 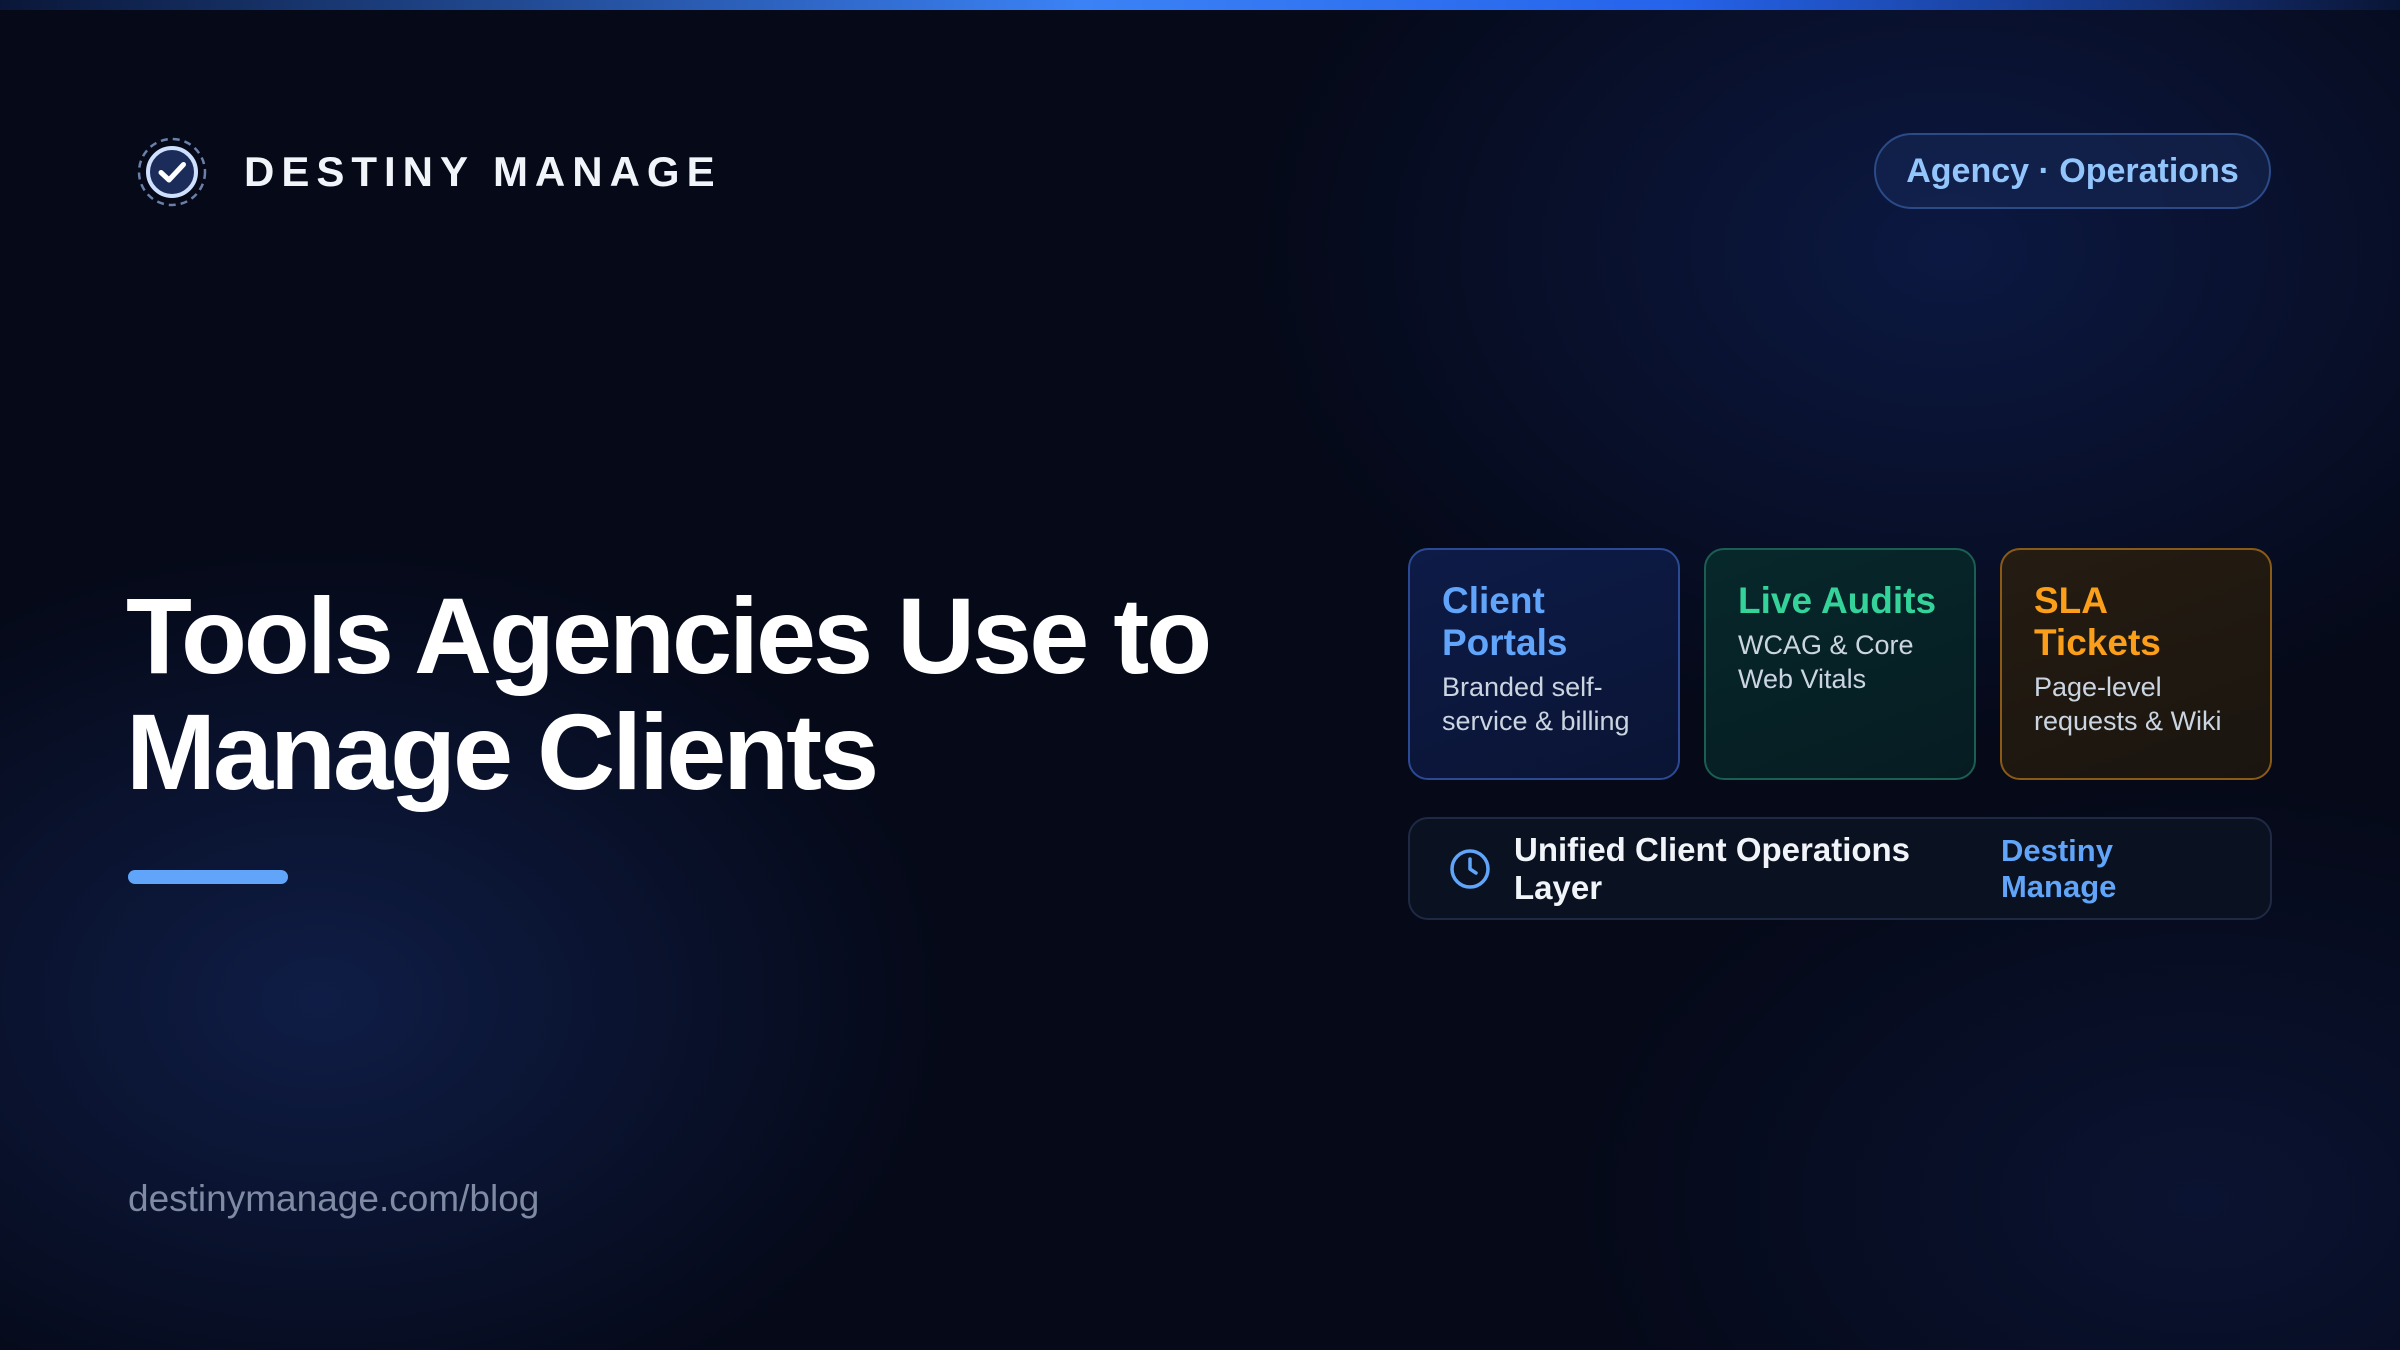 I want to click on blog-url: destinymanage.com/blog, so click(x=334, y=1198).